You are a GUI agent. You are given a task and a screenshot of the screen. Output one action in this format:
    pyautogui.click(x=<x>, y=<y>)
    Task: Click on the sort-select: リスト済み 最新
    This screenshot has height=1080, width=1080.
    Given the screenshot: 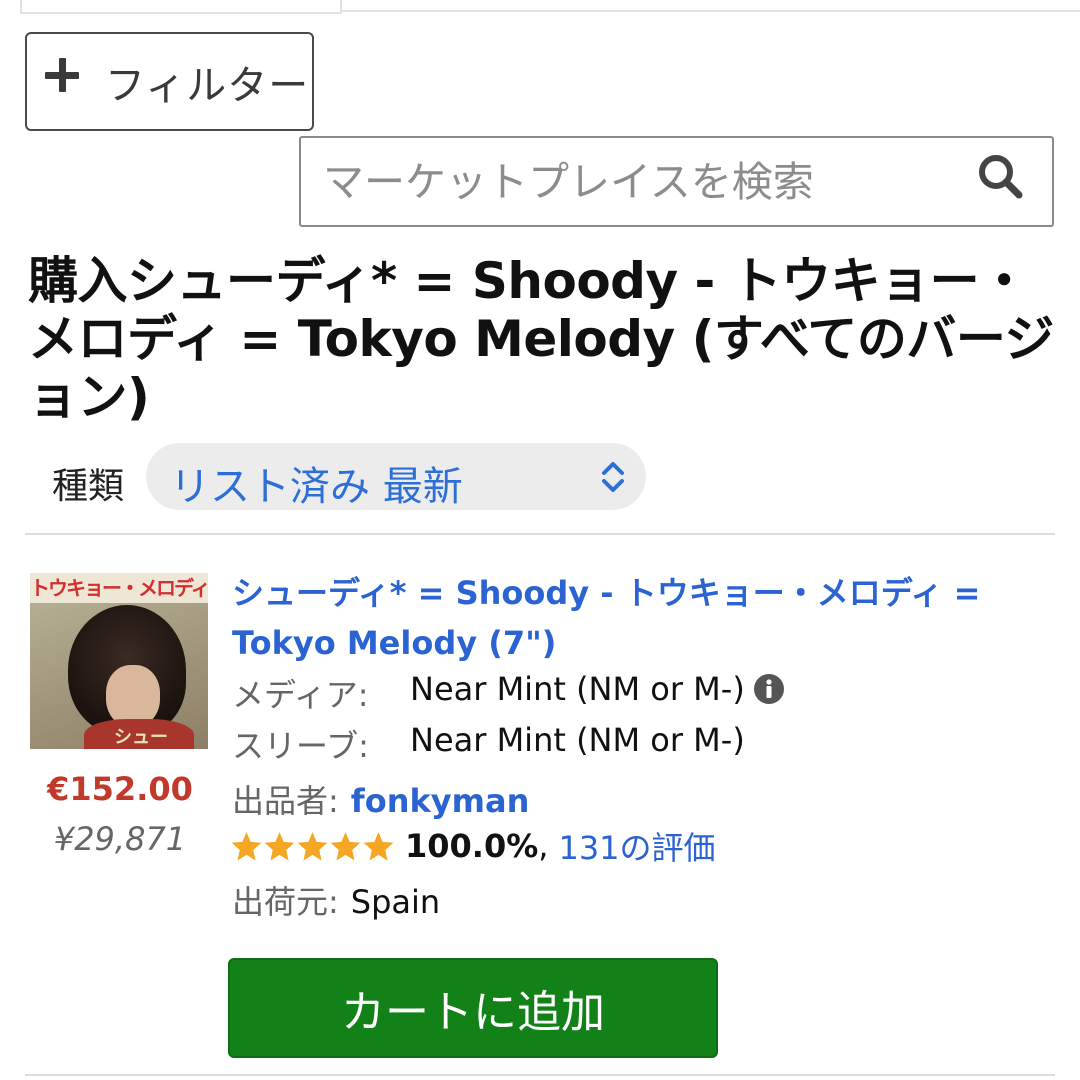 What is the action you would take?
    pyautogui.click(x=396, y=476)
    